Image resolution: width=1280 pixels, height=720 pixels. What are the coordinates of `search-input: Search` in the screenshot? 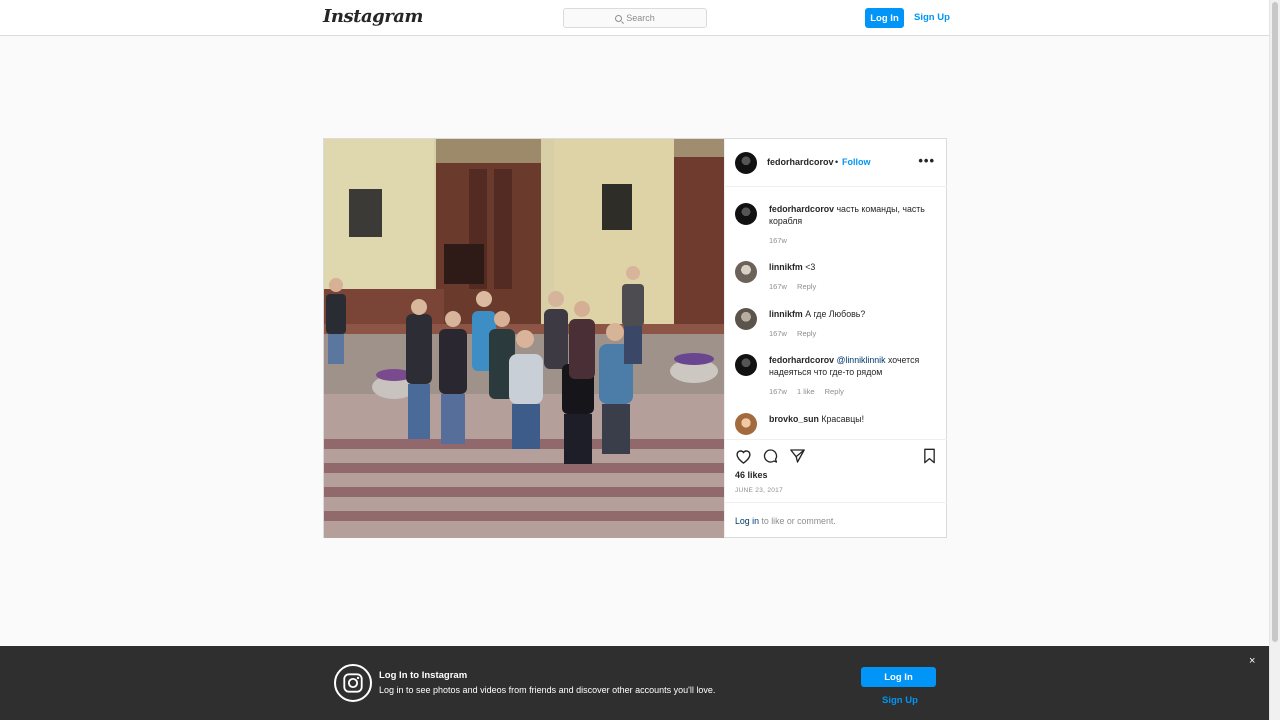 It's located at (635, 18).